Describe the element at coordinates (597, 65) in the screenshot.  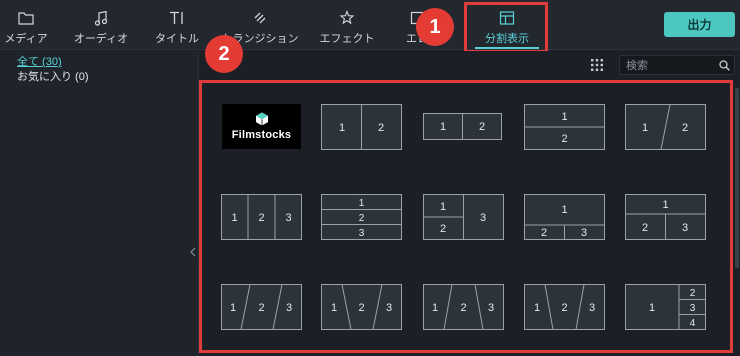
I see `grid-view-icon` at that location.